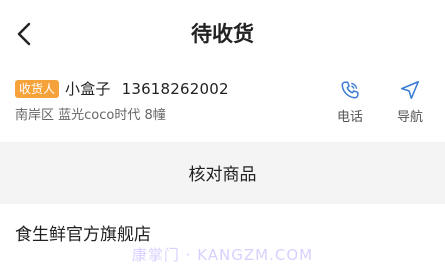 The image size is (445, 277). What do you see at coordinates (88, 89) in the screenshot?
I see `receiver-name: 小盒子` at bounding box center [88, 89].